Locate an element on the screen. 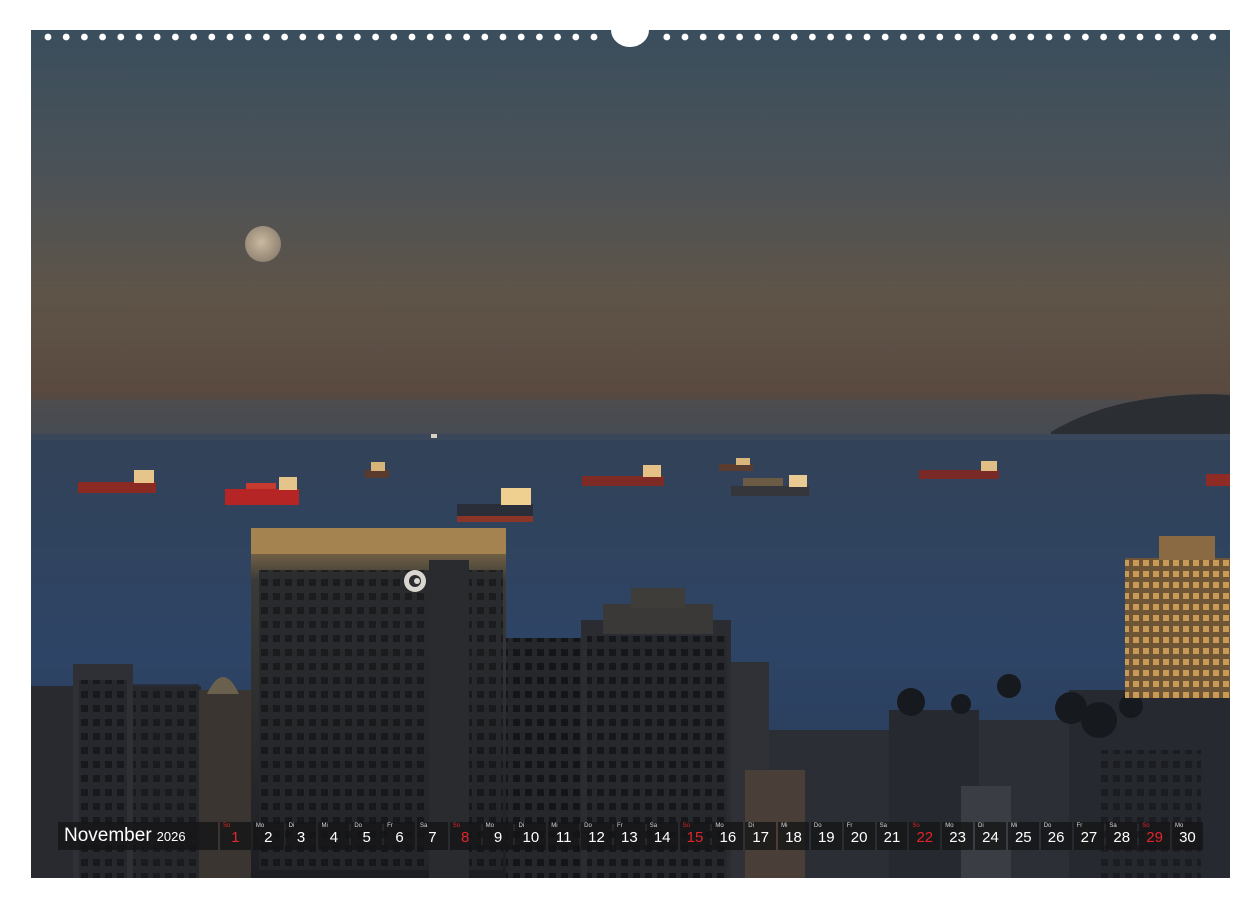  day-cell: Mo 9 is located at coordinates (498, 836).